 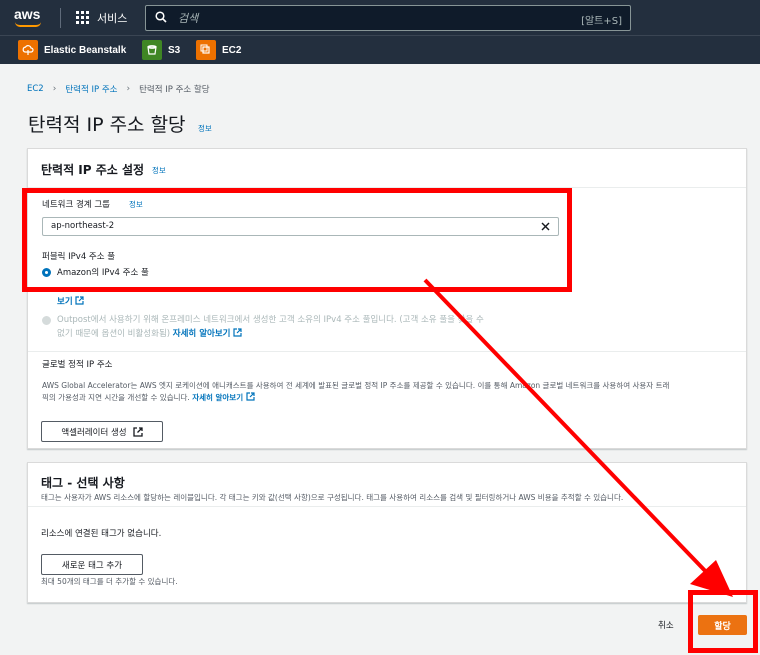 What do you see at coordinates (82, 17) in the screenshot?
I see `services-grid-icon` at bounding box center [82, 17].